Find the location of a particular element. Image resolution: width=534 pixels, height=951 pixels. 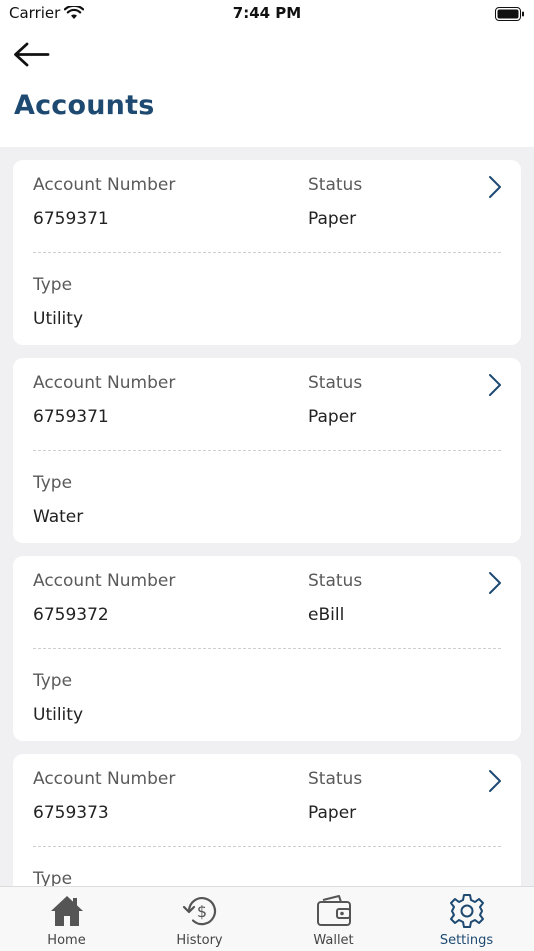

tab-wallet: Wallet is located at coordinates (333, 919).